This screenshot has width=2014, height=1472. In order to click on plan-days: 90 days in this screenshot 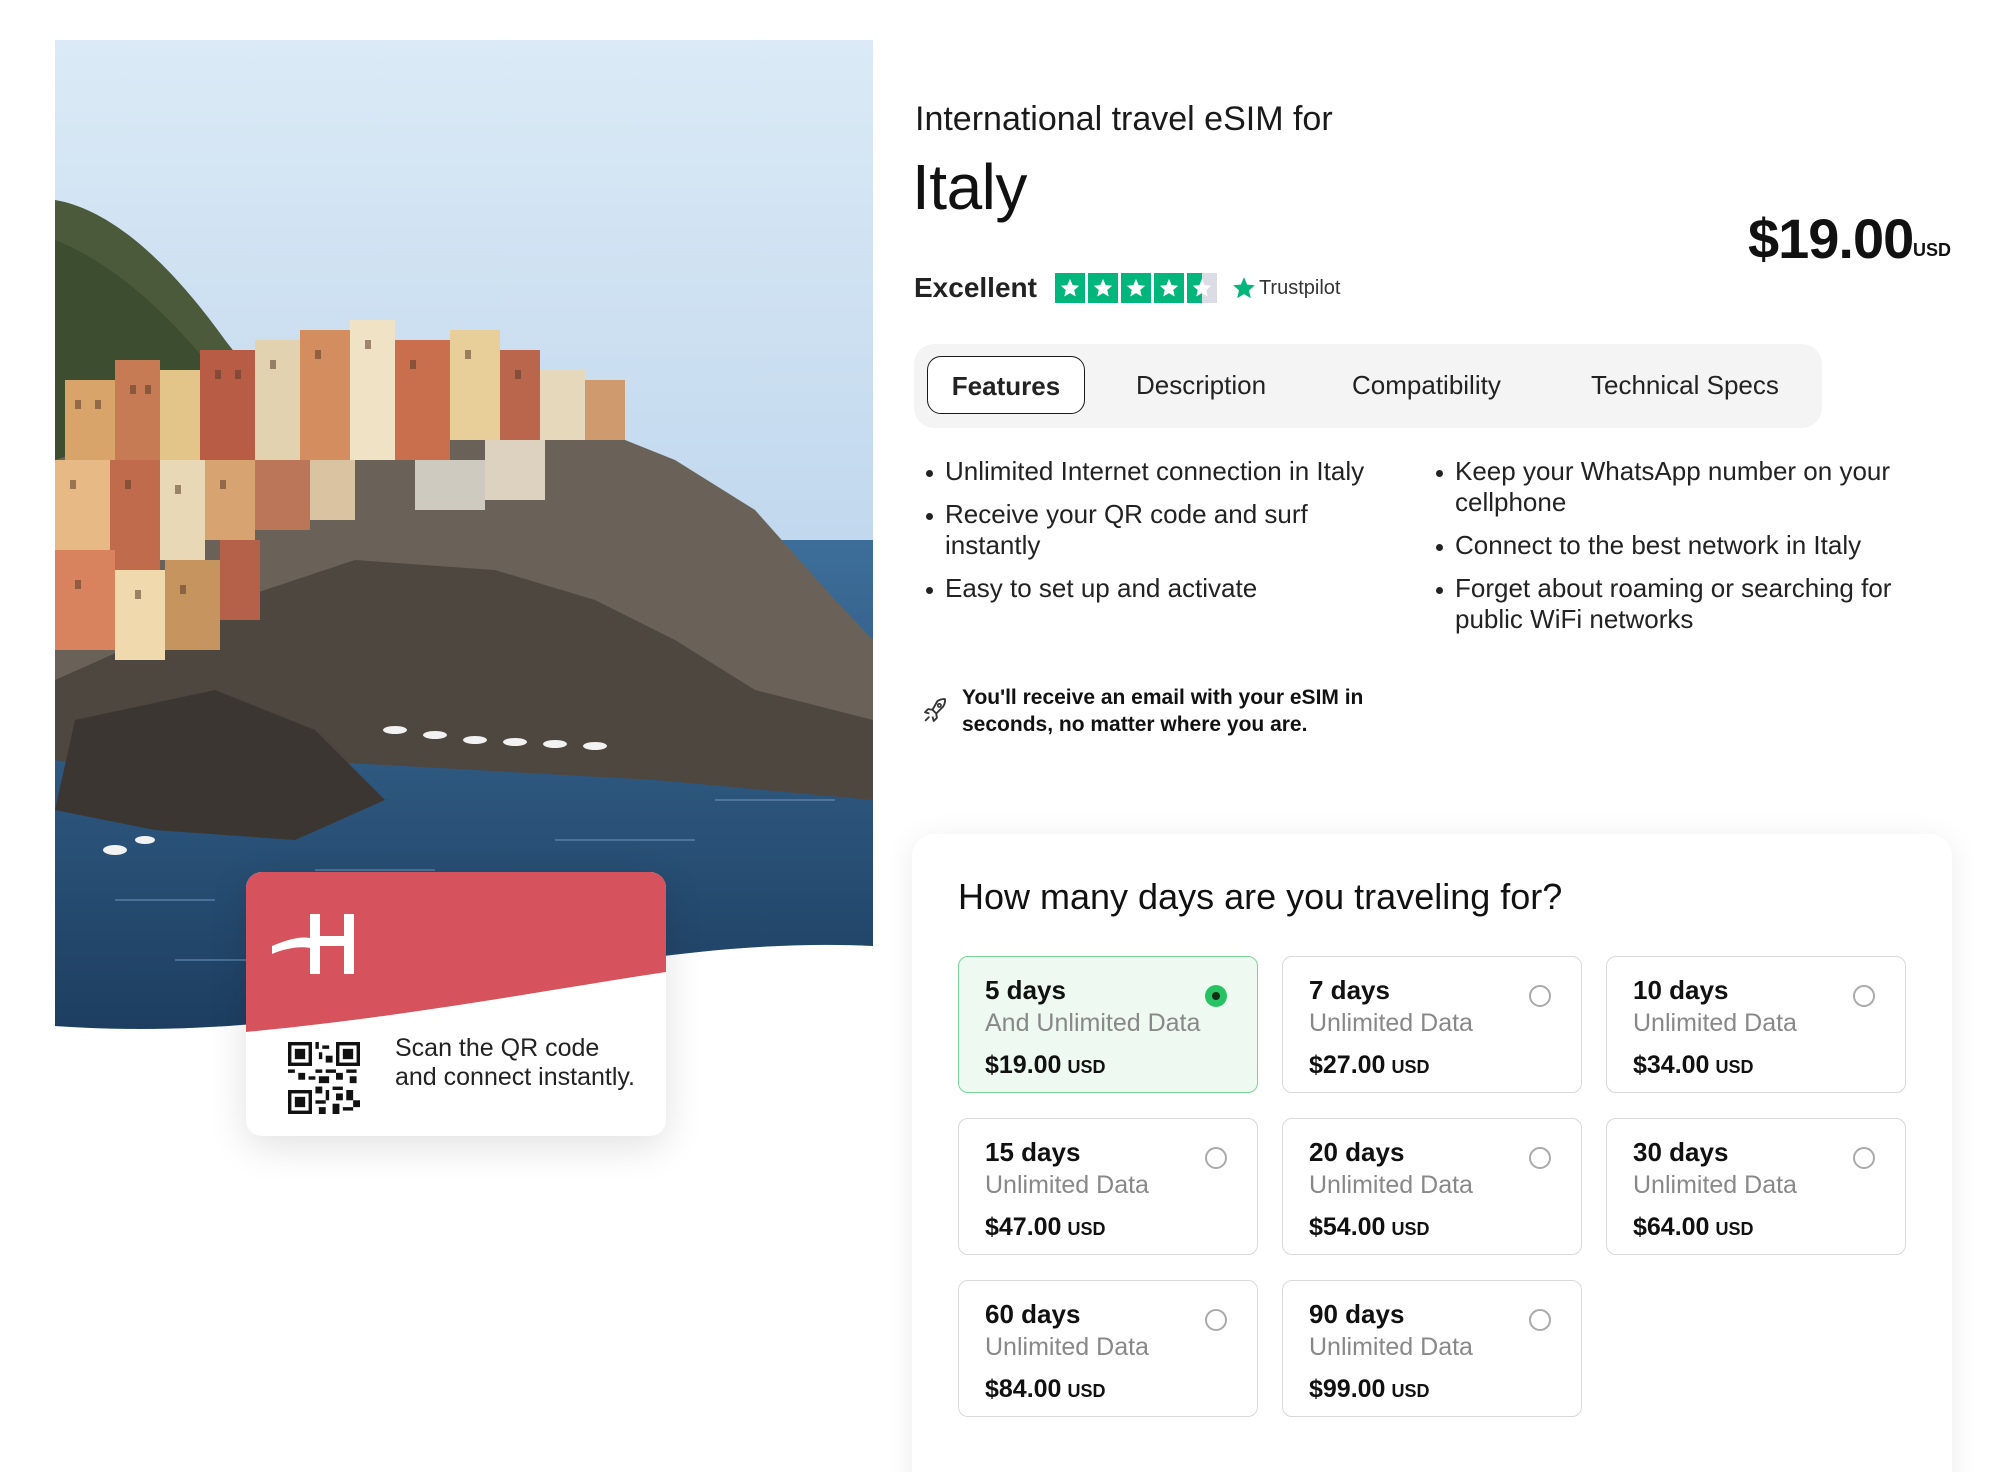, I will do `click(1357, 1314)`.